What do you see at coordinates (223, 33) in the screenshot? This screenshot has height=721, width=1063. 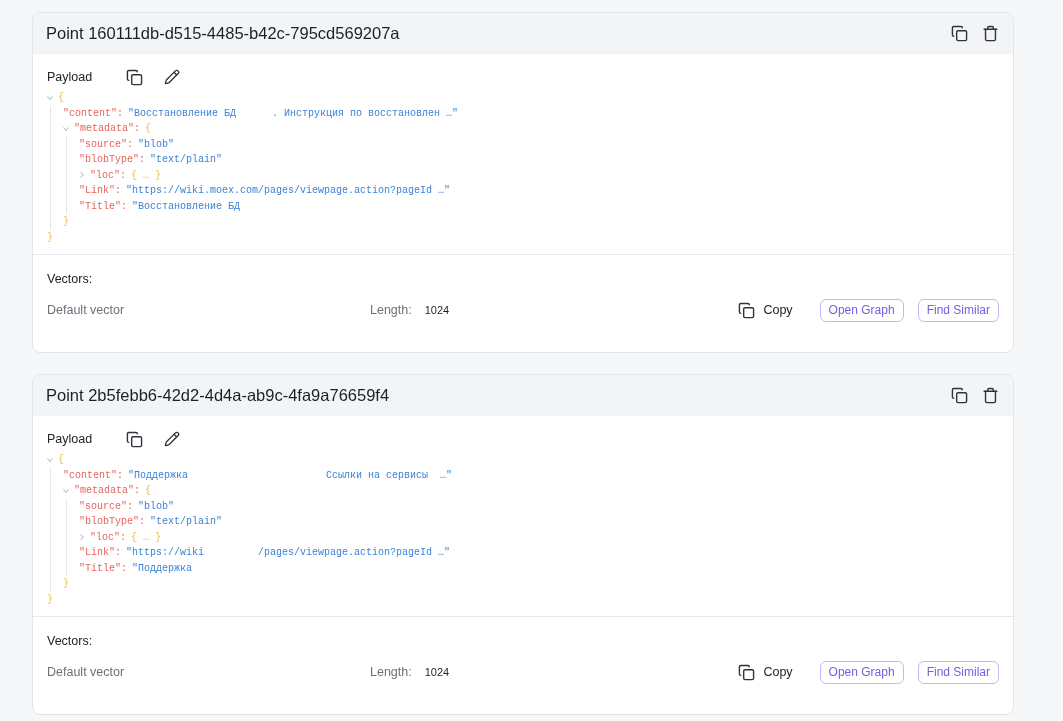 I see `point-title: Point 160111db-d515-4485-b42c-795cd569207a` at bounding box center [223, 33].